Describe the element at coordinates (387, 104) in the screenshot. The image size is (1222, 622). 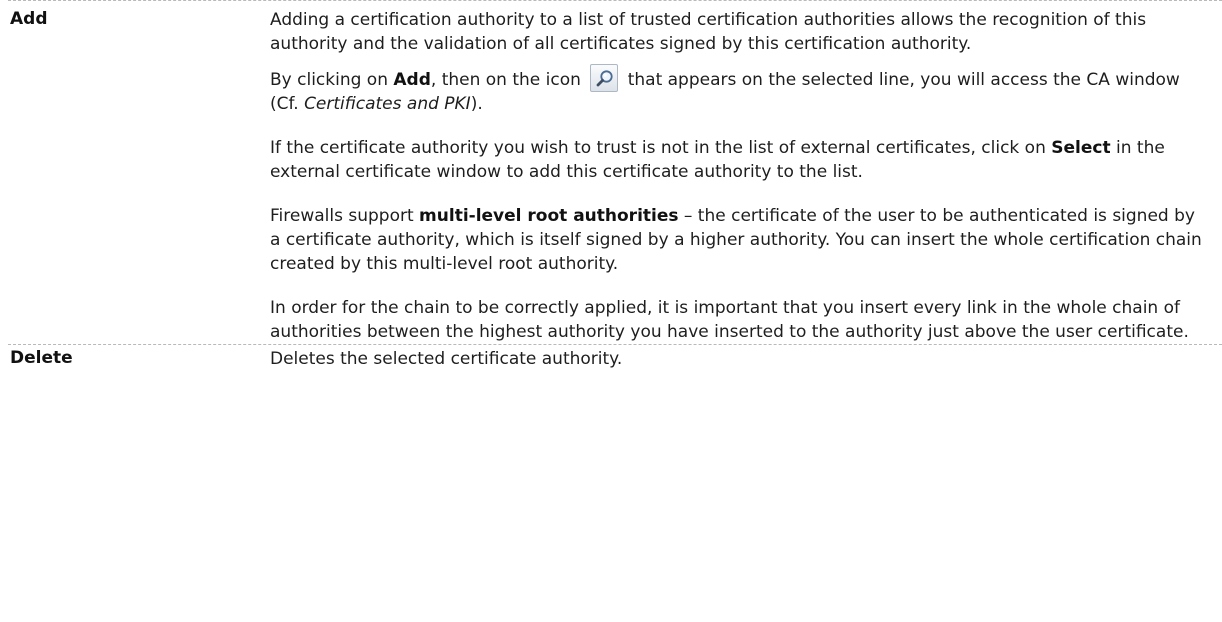
I see `reference-certificates-pki: Certificates and PKI` at that location.